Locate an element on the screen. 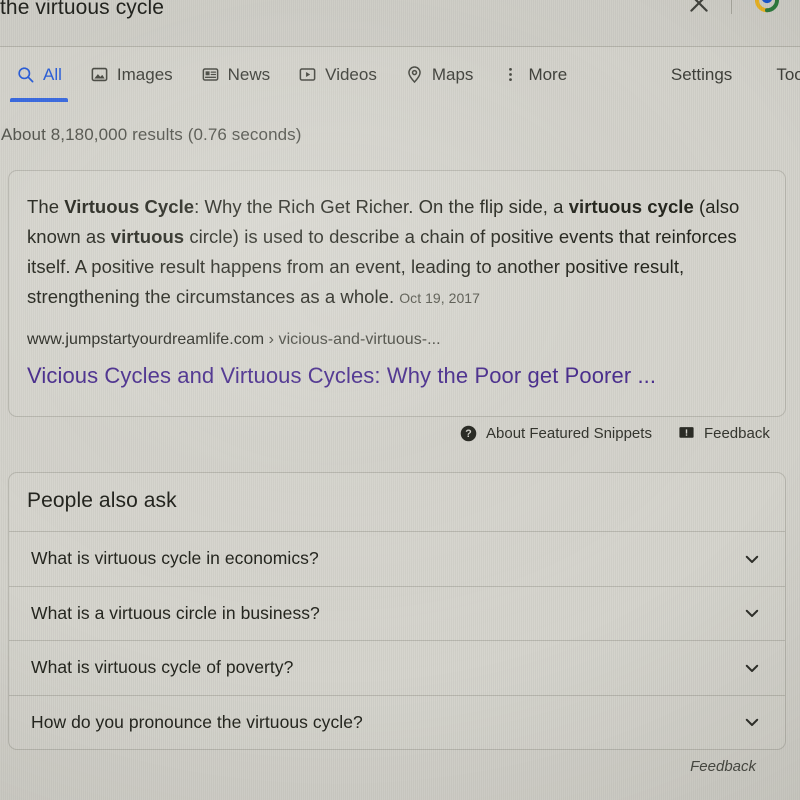  tab-maps-label: Maps is located at coordinates (452, 74).